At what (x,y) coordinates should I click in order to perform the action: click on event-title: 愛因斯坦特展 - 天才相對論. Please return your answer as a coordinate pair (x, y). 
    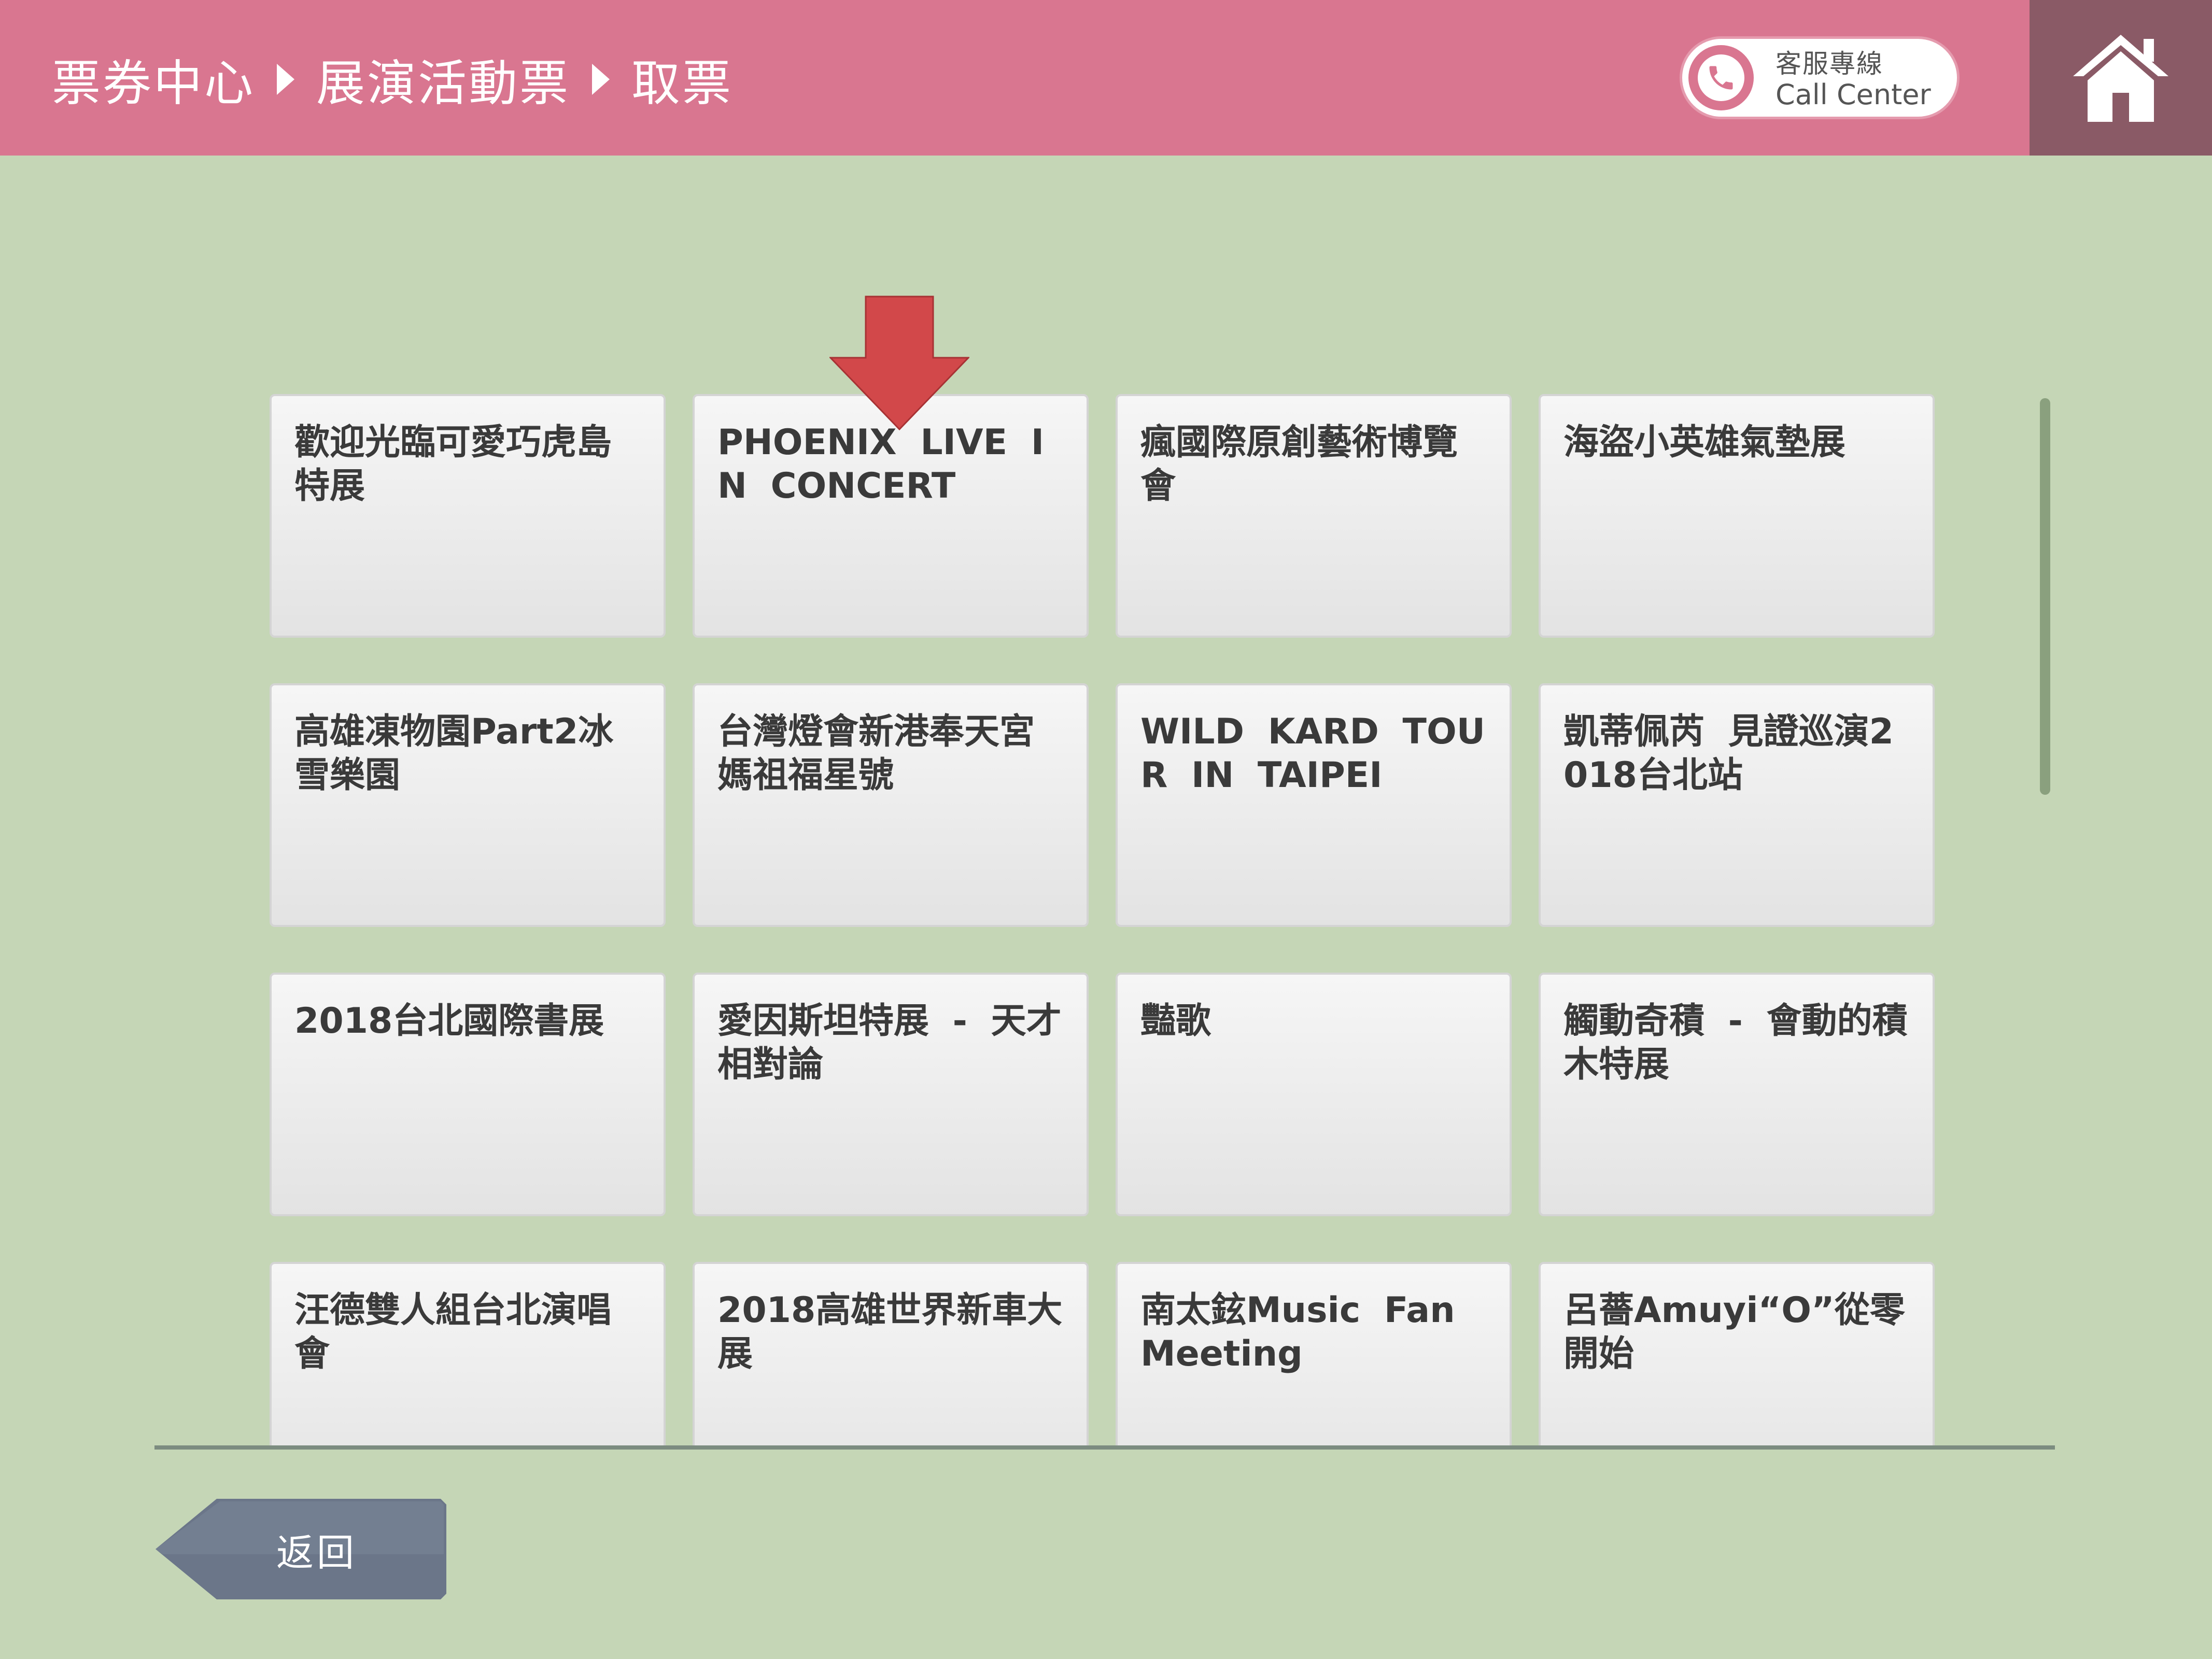
    Looking at the image, I should click on (889, 1043).